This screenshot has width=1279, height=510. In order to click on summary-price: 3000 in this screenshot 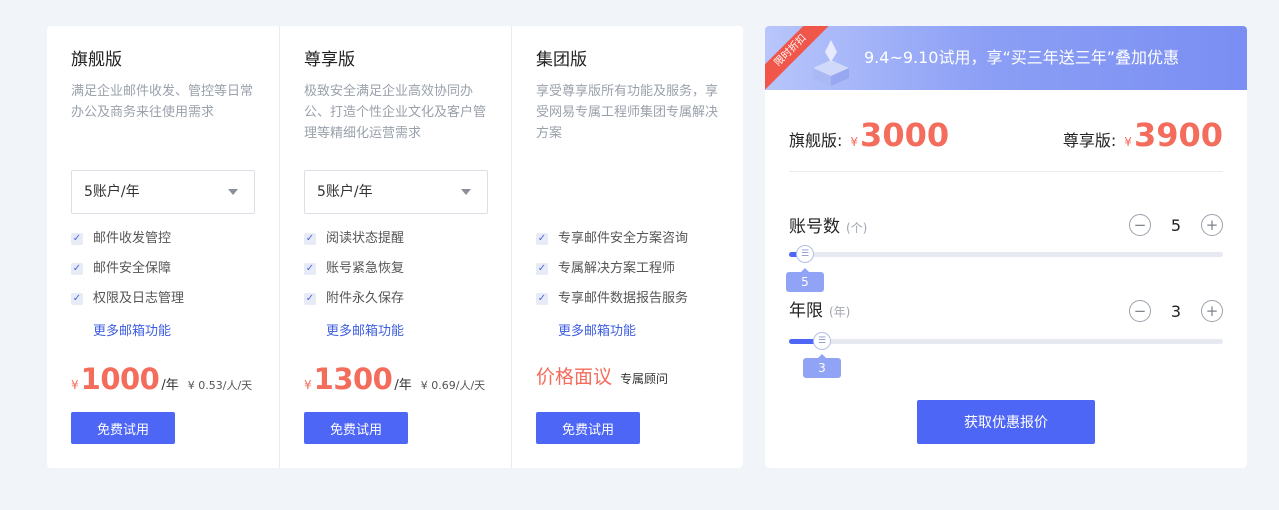, I will do `click(905, 135)`.